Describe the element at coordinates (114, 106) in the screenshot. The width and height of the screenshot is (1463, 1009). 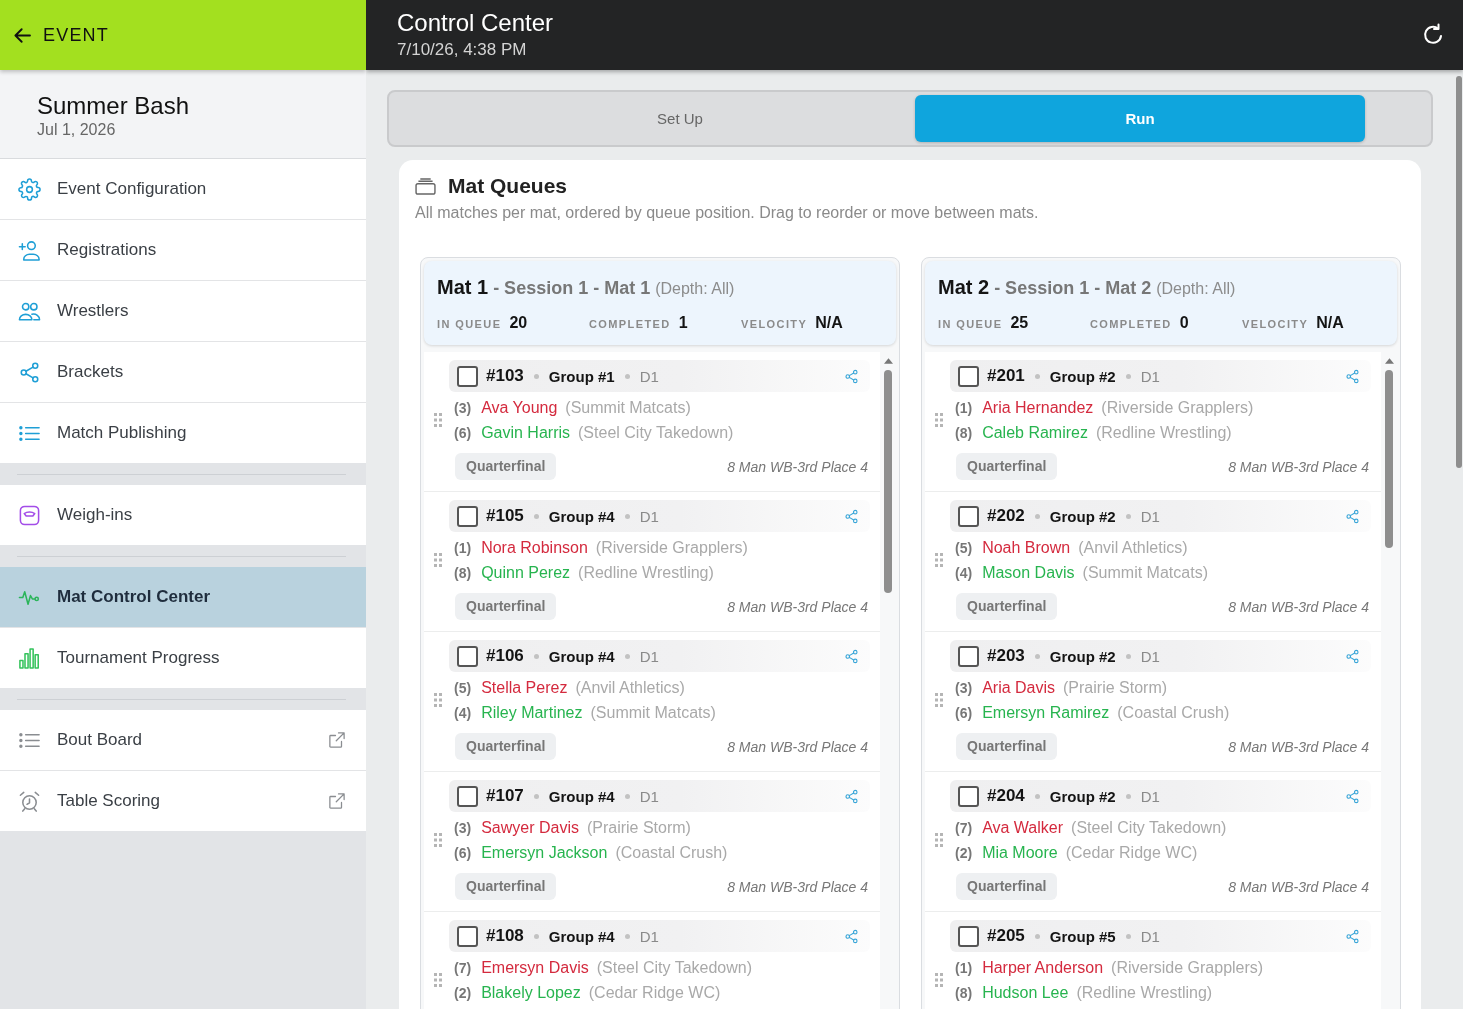
I see `event-name: Summer Bash` at that location.